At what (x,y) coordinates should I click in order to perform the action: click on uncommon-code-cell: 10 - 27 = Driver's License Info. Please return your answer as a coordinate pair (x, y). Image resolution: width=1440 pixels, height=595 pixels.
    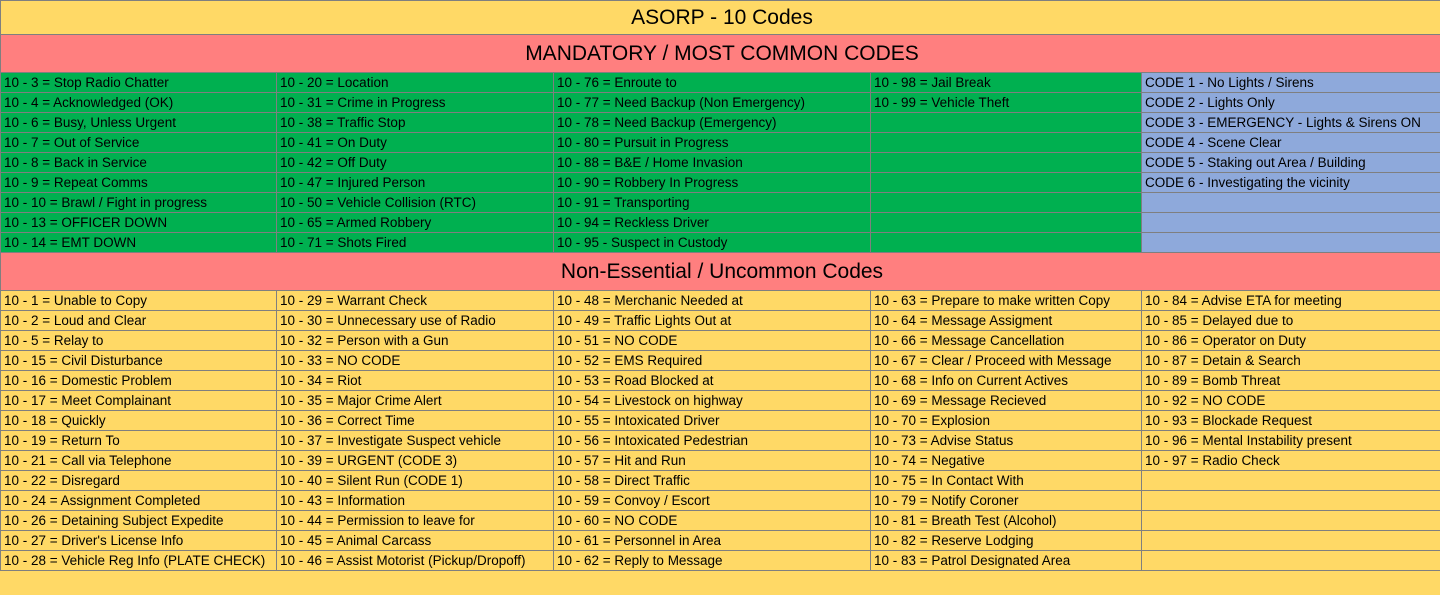
    Looking at the image, I should click on (138, 540).